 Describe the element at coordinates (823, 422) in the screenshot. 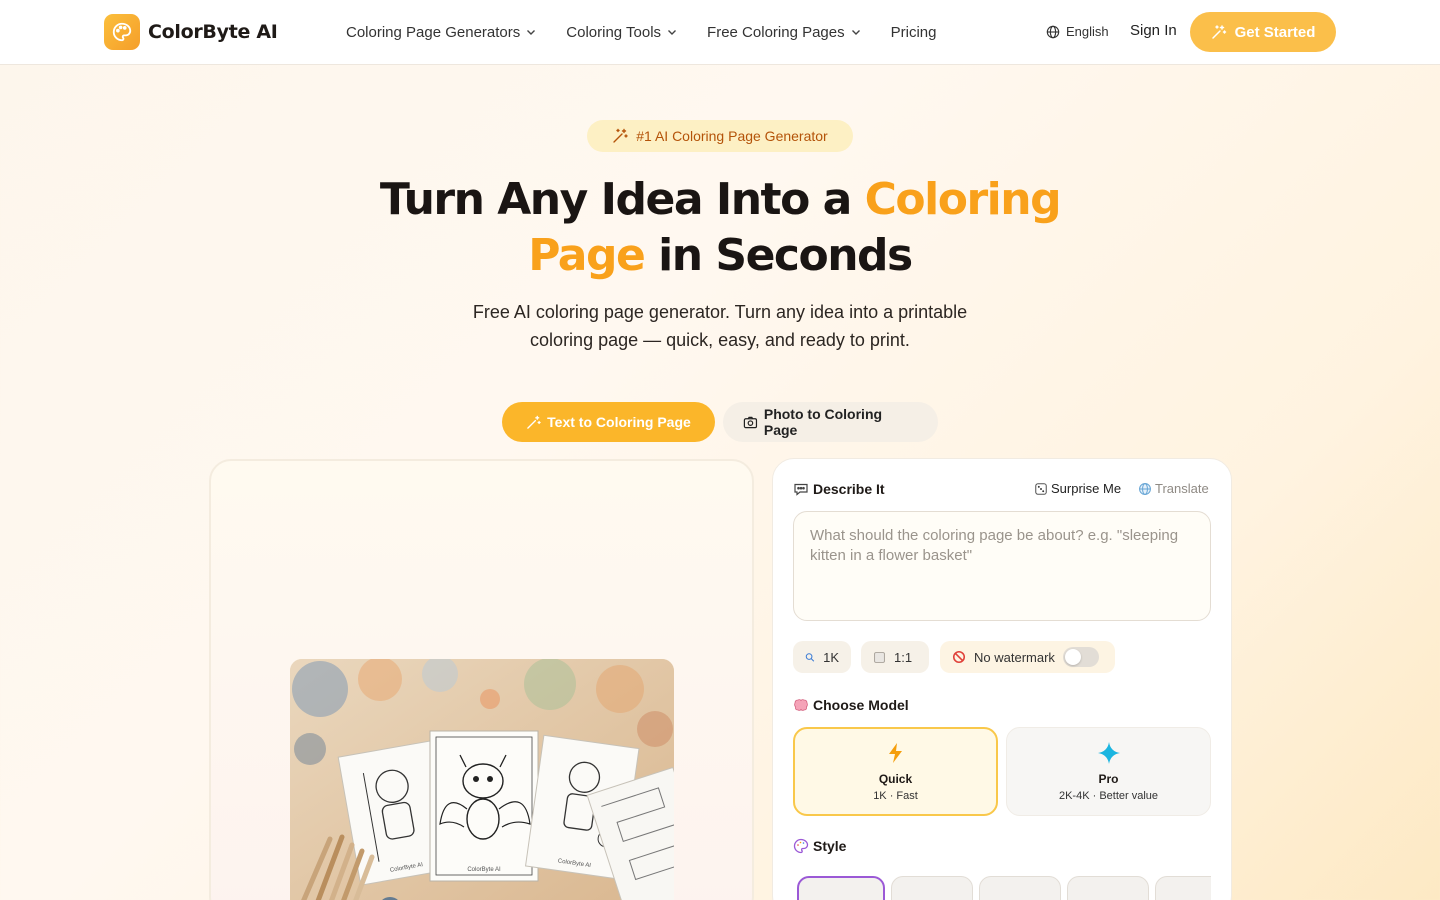

I see `tab-label: Photo to Coloring Page` at that location.